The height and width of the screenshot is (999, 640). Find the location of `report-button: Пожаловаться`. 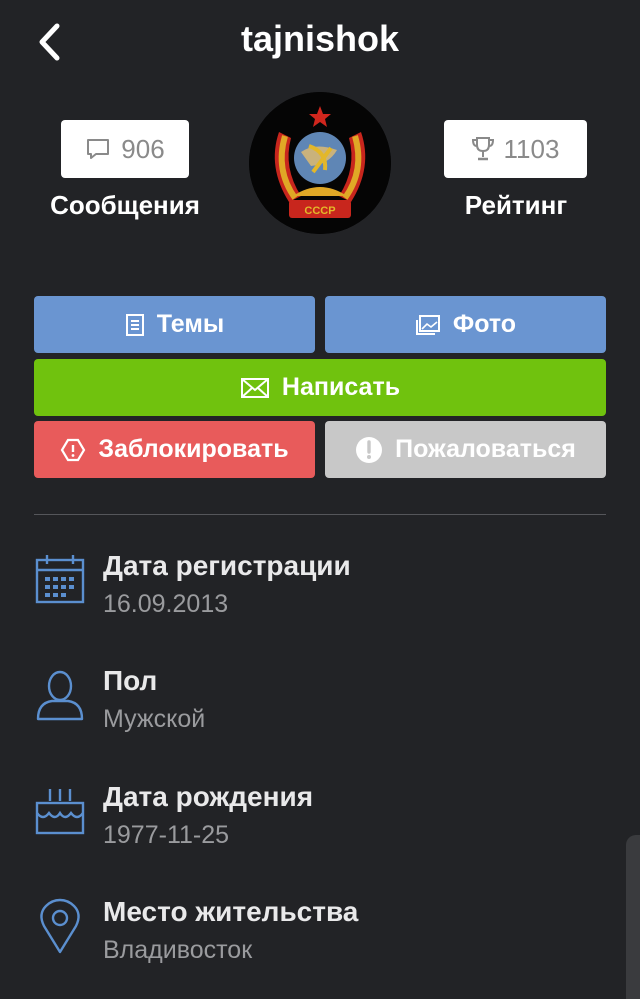

report-button: Пожаловаться is located at coordinates (465, 449).